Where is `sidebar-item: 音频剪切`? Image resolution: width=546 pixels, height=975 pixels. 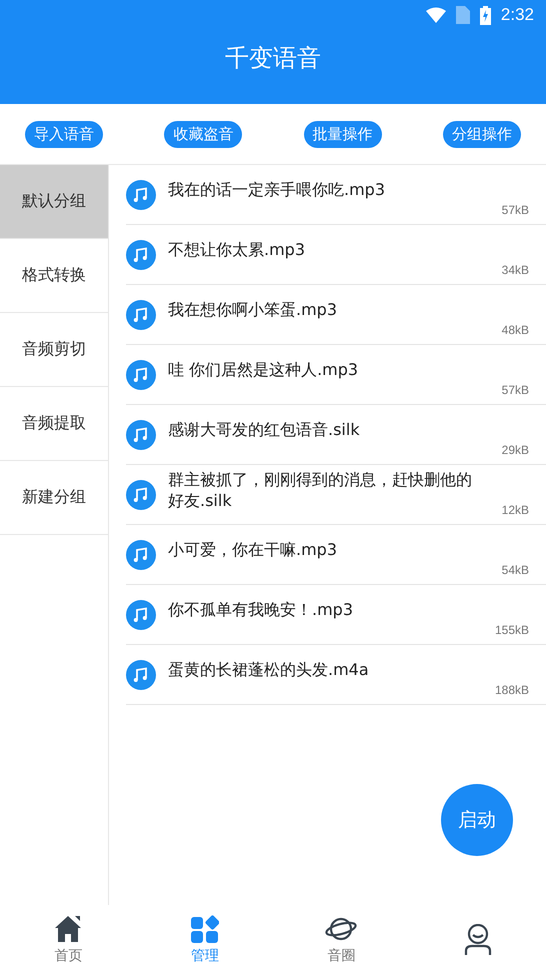
sidebar-item: 音频剪切 is located at coordinates (54, 350).